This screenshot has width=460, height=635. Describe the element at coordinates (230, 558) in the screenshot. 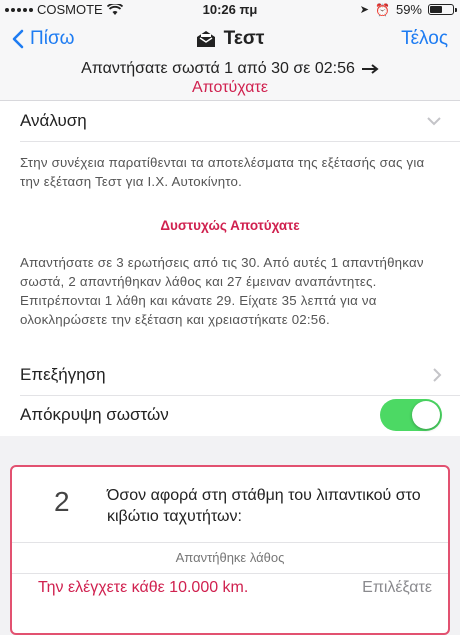

I see `answer-status: Απαντήθηκε λάθος` at that location.